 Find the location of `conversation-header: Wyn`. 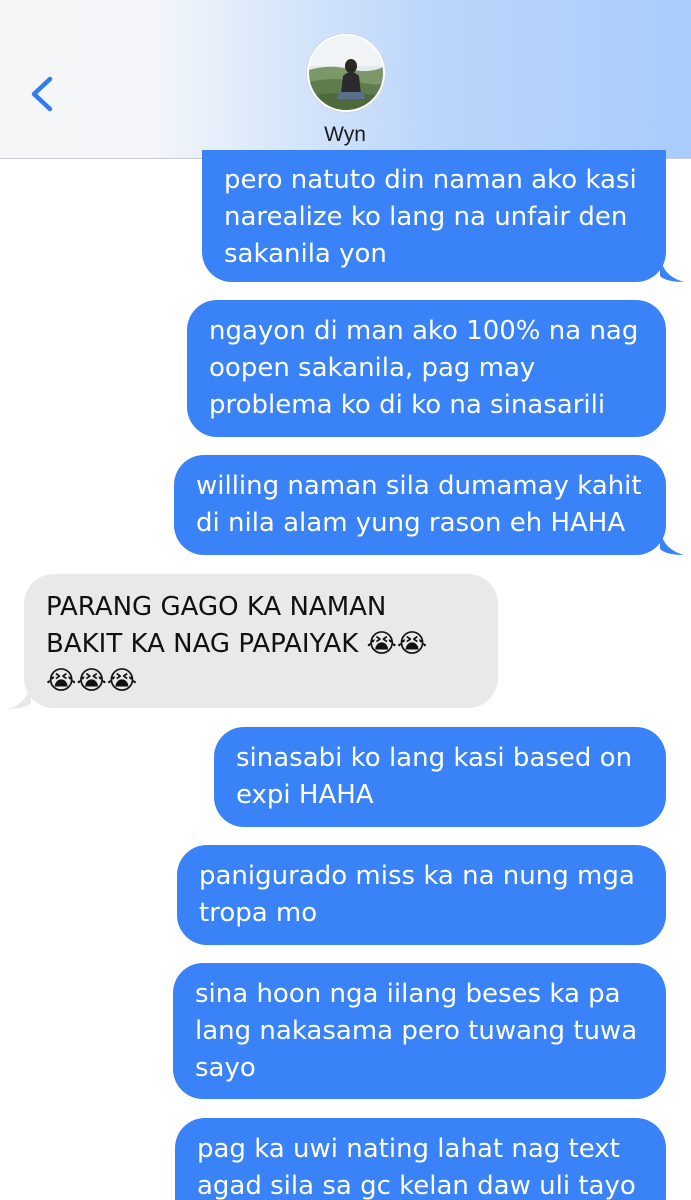

conversation-header: Wyn is located at coordinates (345, 79).